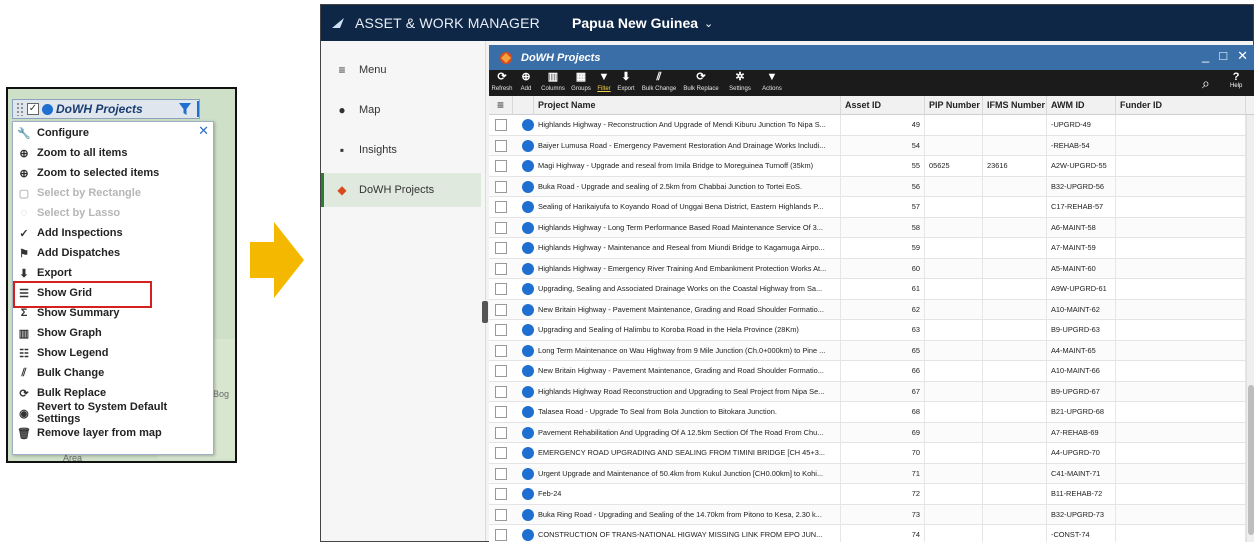  Describe the element at coordinates (89, 433) in the screenshot. I see `menu-item-remove-layer-from-map: 🗑 Remove layer from map` at that location.